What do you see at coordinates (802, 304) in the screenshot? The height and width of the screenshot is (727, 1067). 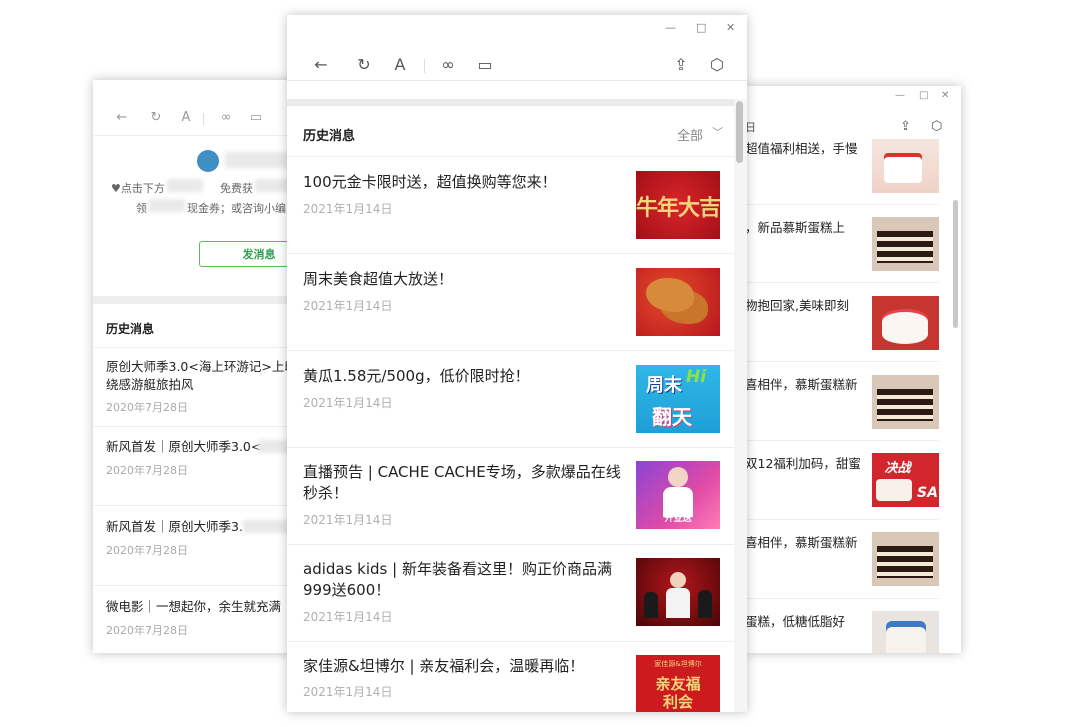 I see `article-title: 物抱回家,美味即刻` at bounding box center [802, 304].